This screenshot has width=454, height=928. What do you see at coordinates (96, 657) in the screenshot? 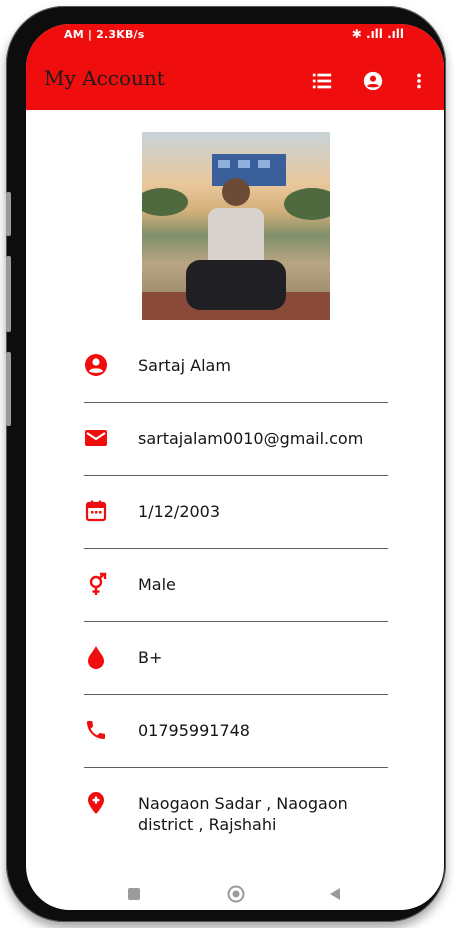
I see `blood-drop-icon` at bounding box center [96, 657].